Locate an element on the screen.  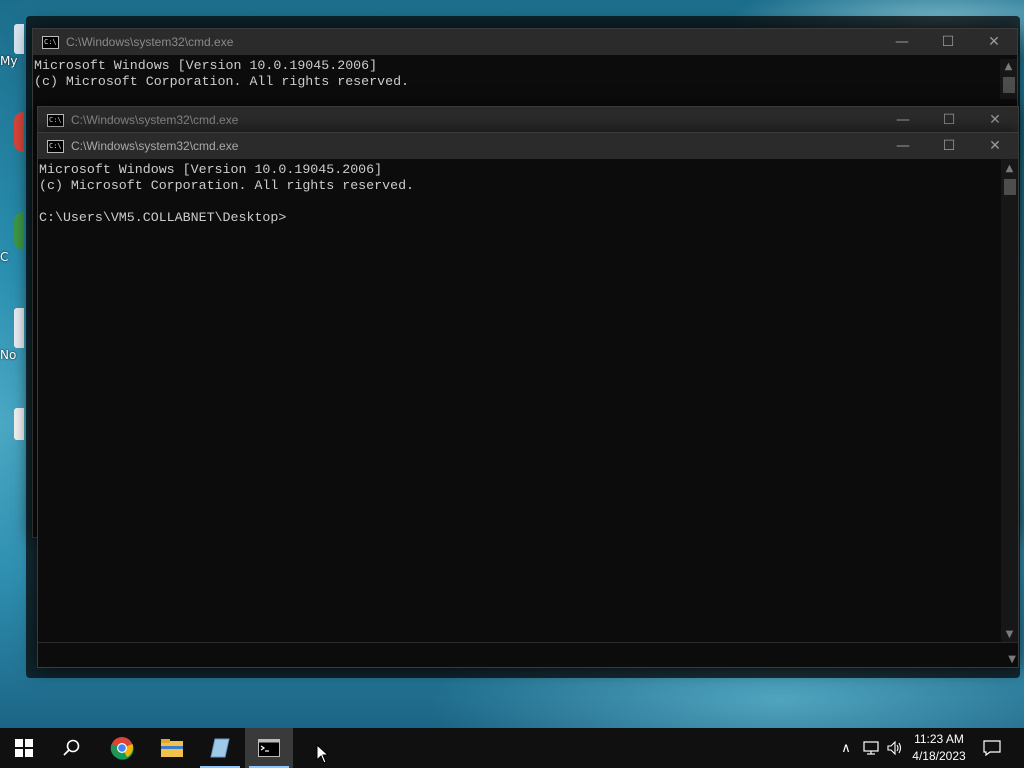
chevron-up-icon: ∧ is located at coordinates (846, 748).